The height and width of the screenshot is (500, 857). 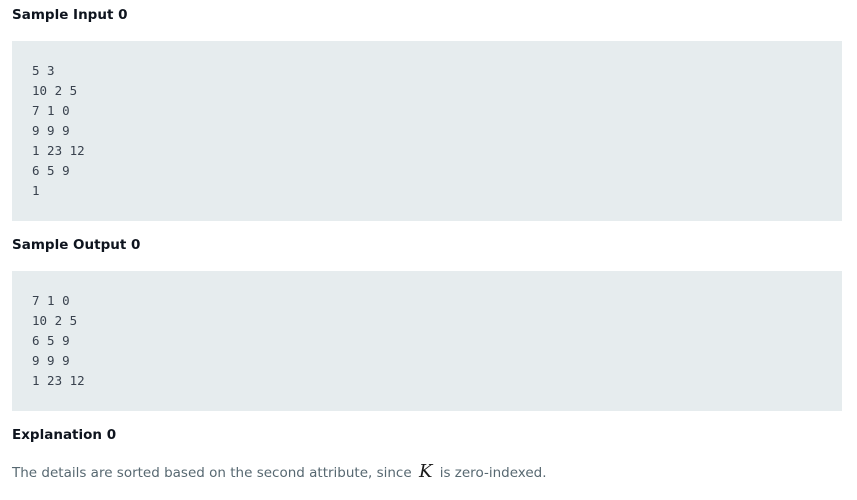 What do you see at coordinates (51, 340) in the screenshot?
I see `sample-output-line: 6 5 9` at bounding box center [51, 340].